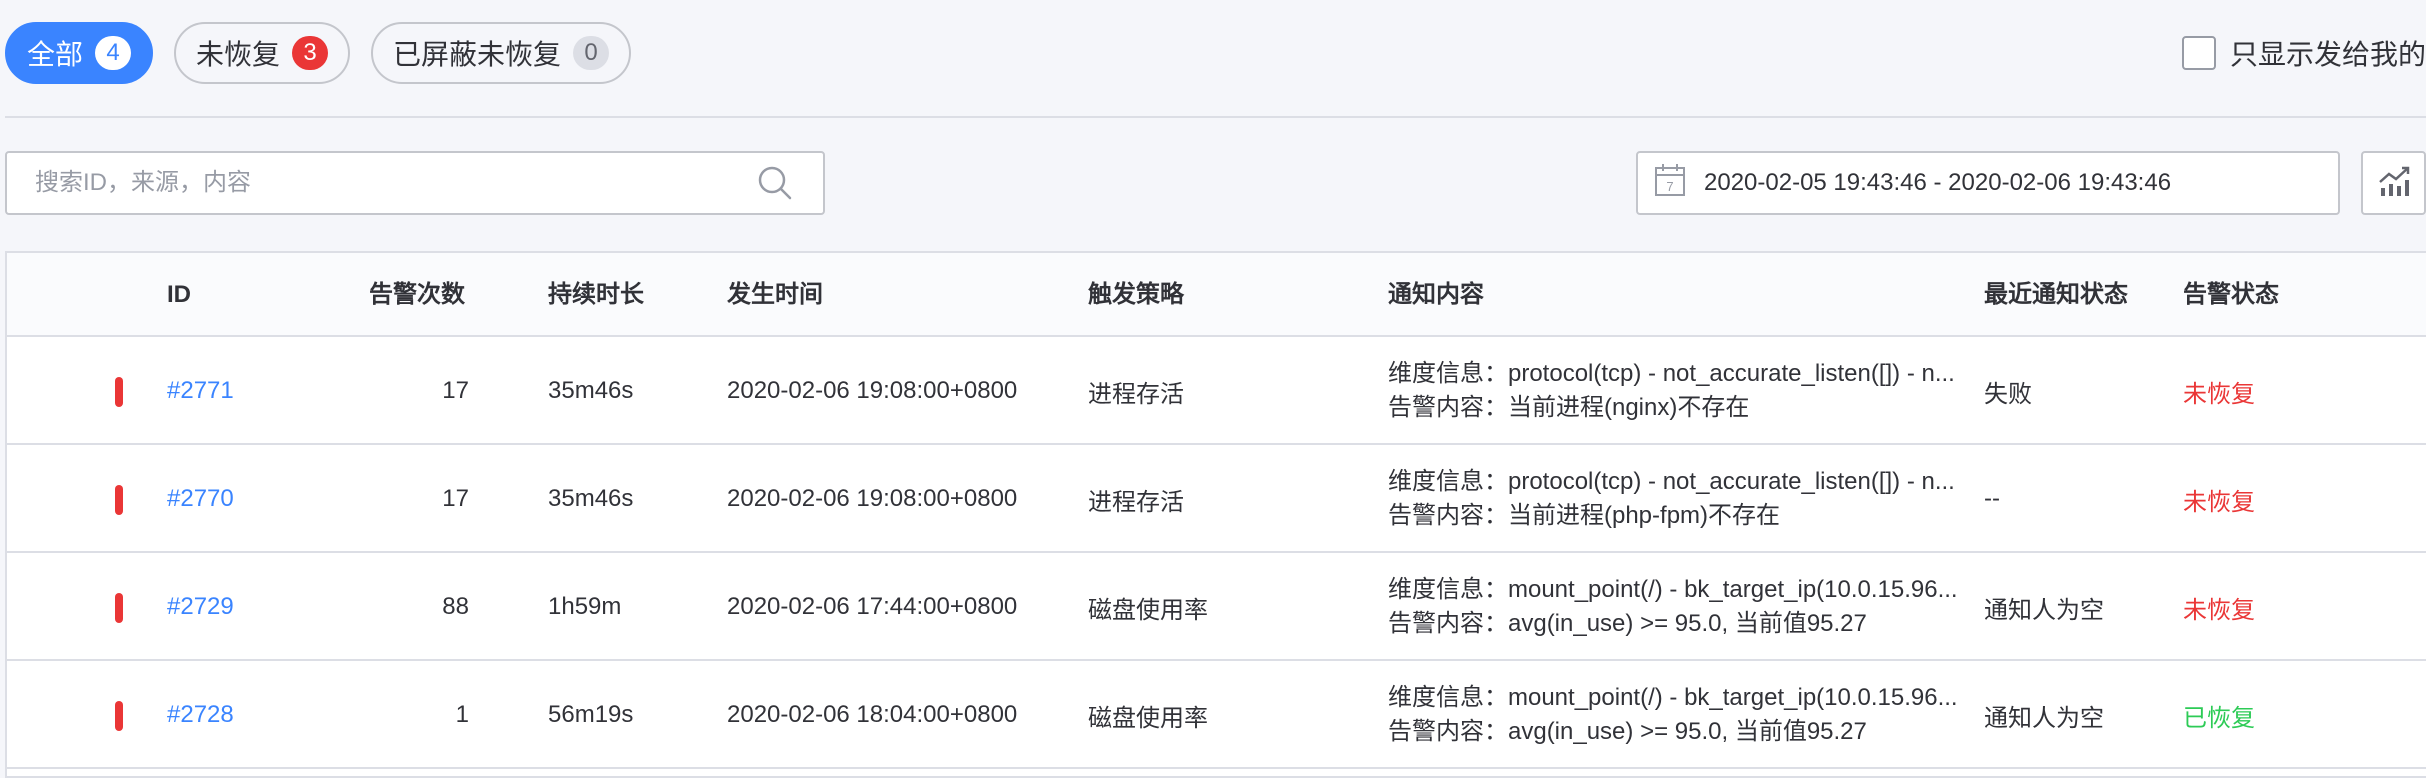 This screenshot has height=778, width=2426. I want to click on tab-label: 未恢复, so click(238, 54).